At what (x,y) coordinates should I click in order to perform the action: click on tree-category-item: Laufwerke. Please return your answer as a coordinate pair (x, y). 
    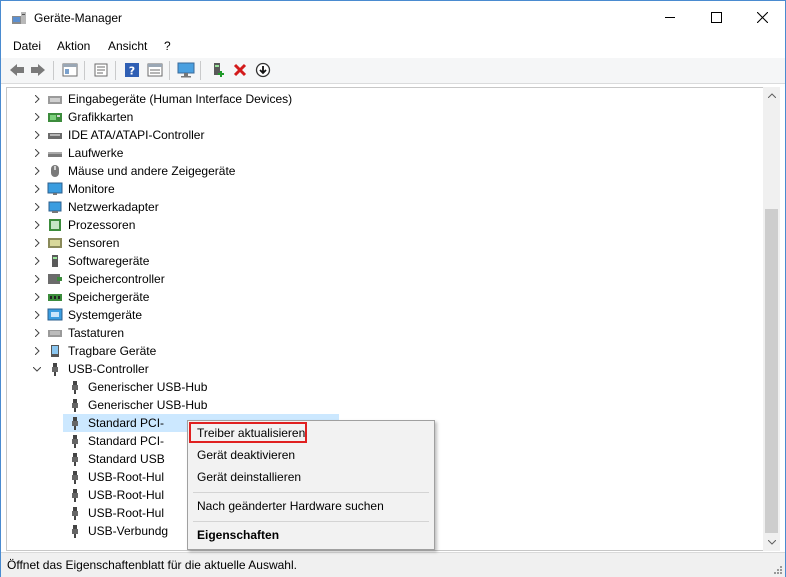
    Looking at the image, I should click on (377, 153).